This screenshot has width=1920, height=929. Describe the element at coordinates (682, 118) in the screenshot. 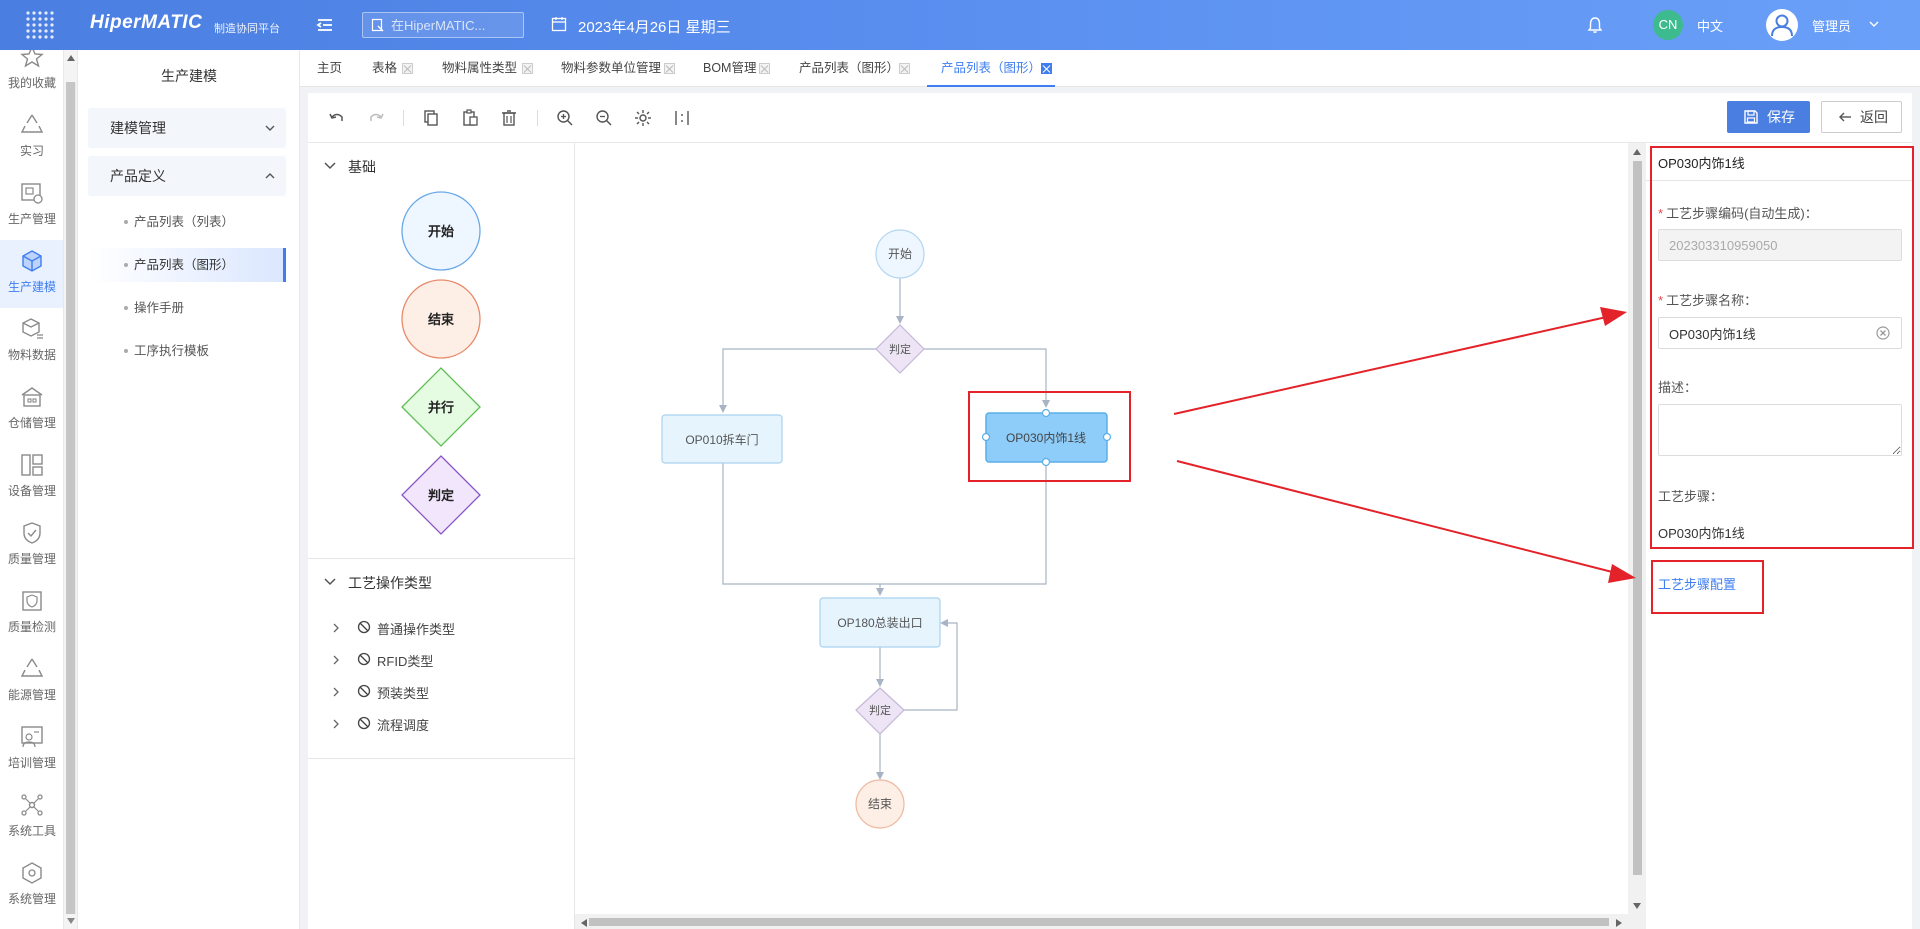

I see `actual-size-icon` at that location.